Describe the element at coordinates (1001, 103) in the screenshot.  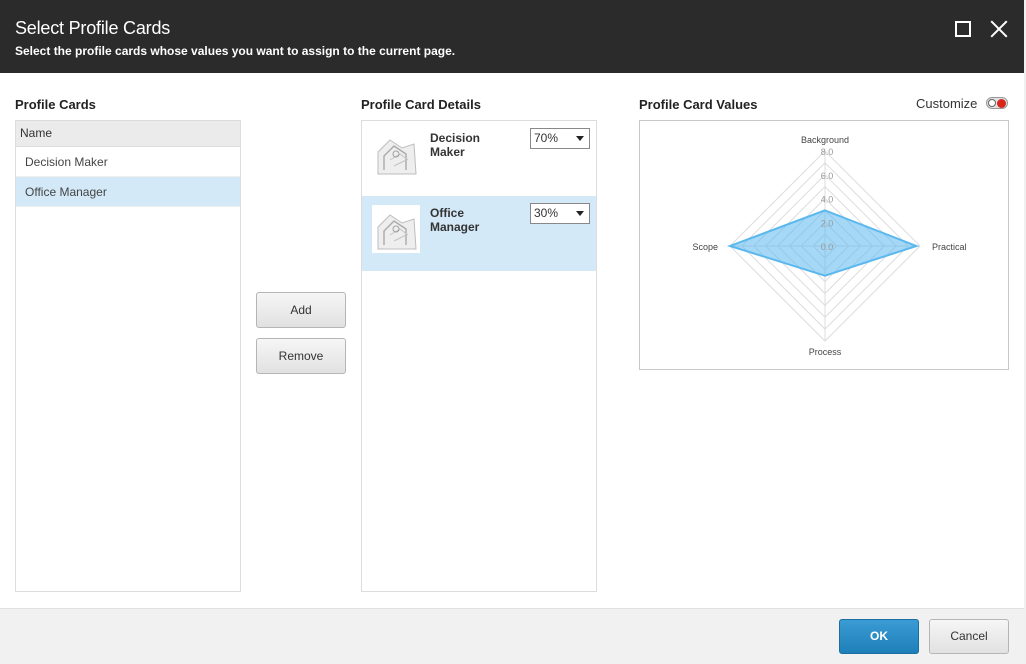
I see `toggle-indicator` at that location.